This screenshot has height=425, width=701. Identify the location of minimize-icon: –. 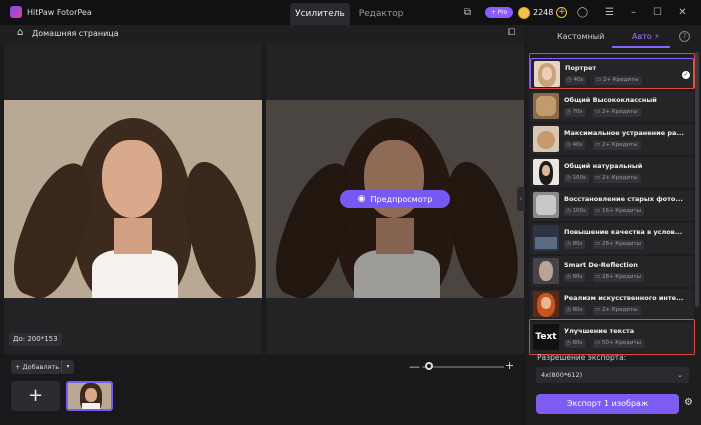
(633, 12).